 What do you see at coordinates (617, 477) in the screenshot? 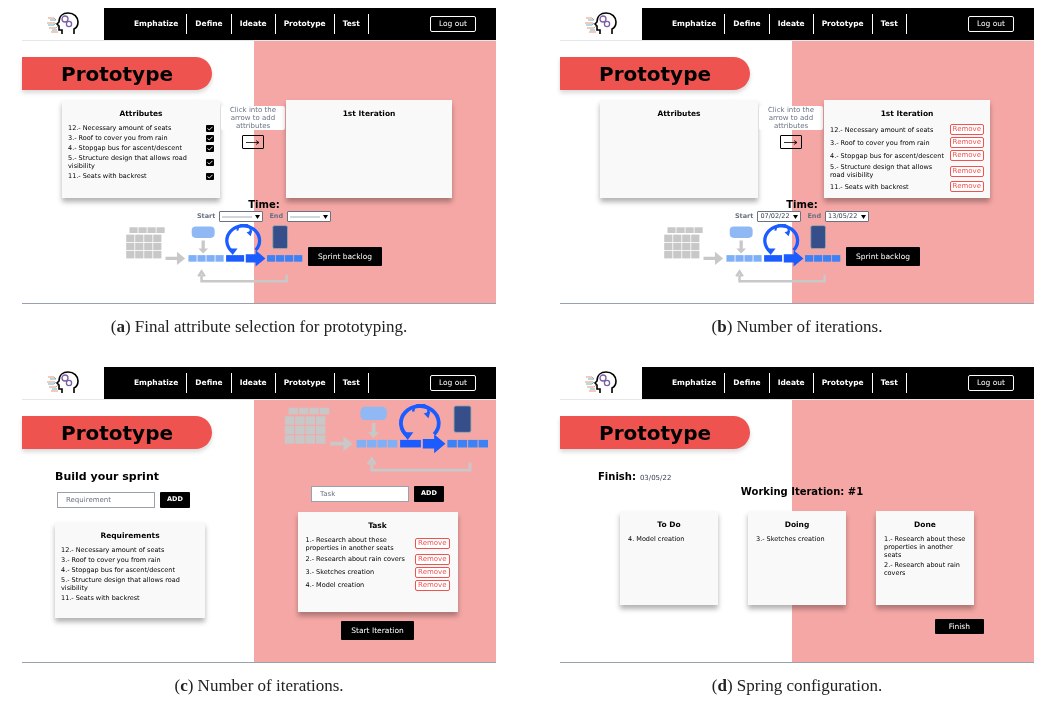
I see `finish-label: Finish:` at bounding box center [617, 477].